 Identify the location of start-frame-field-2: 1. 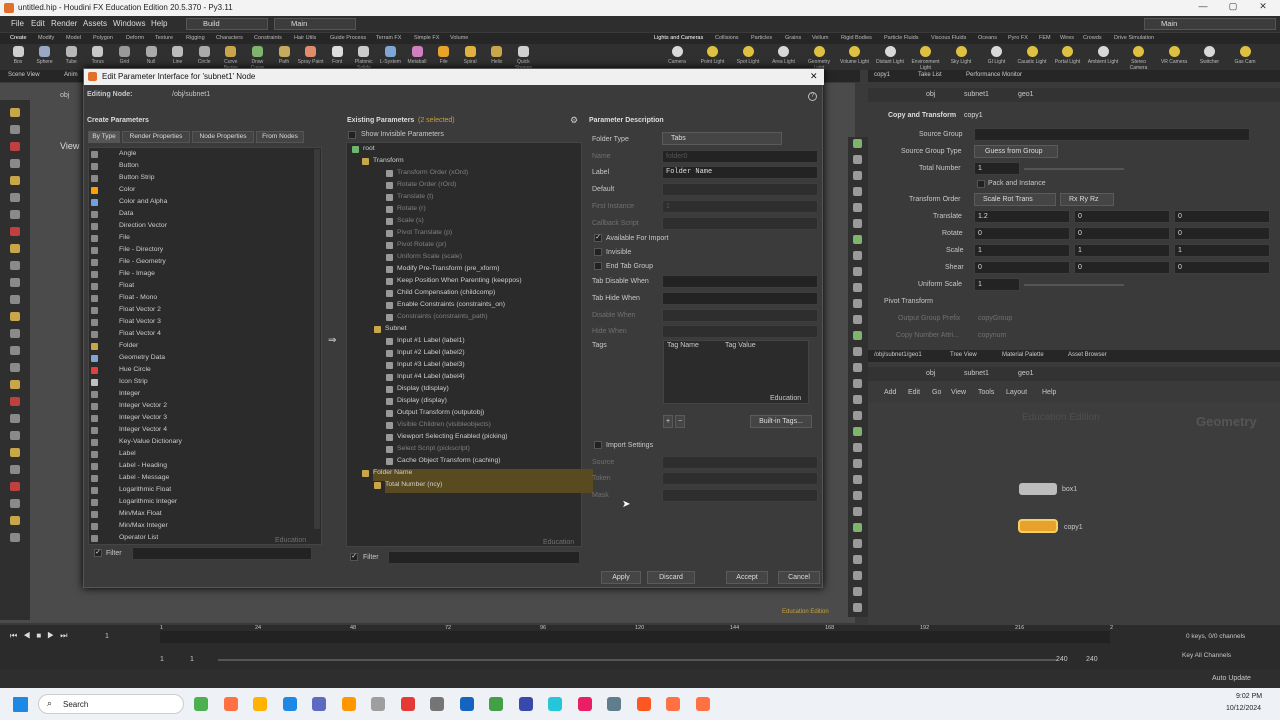
(192, 659).